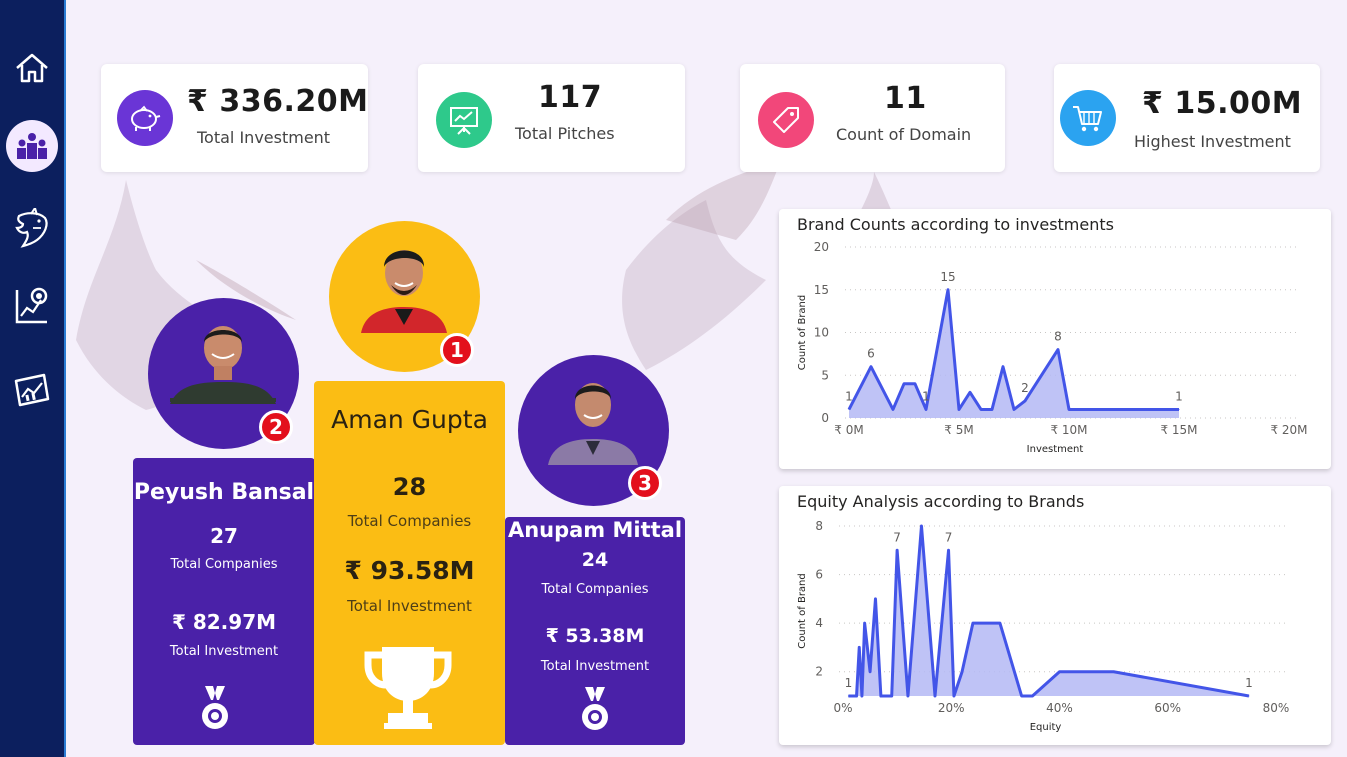 This screenshot has height=757, width=1347. Describe the element at coordinates (1222, 103) in the screenshot. I see `kpi-highest-investment-value: ₹ 15.00M` at that location.